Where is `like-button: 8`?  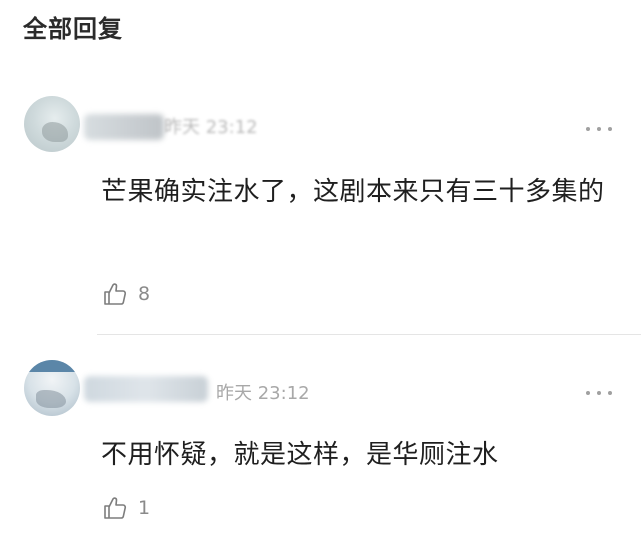
like-button: 8 is located at coordinates (126, 294).